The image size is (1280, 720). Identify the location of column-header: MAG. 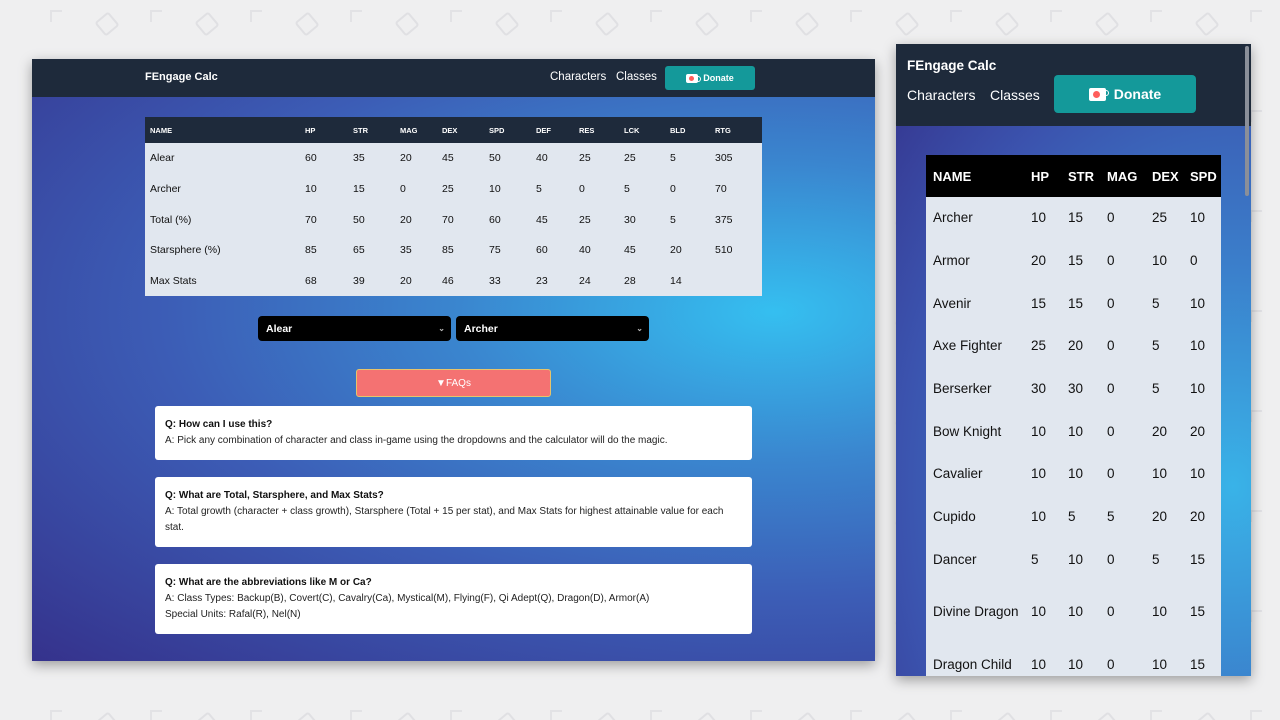
(416, 130).